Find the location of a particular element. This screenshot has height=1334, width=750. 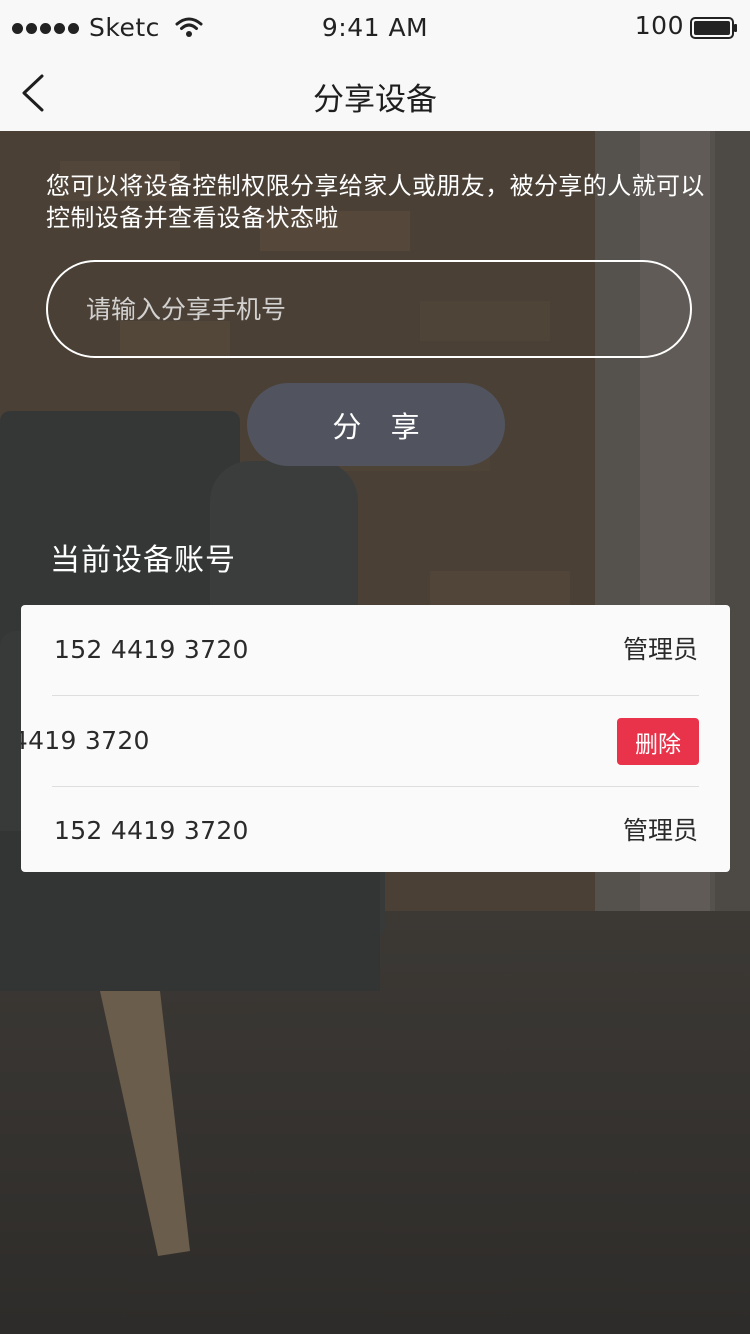

battery-percentage: 100 is located at coordinates (659, 25).